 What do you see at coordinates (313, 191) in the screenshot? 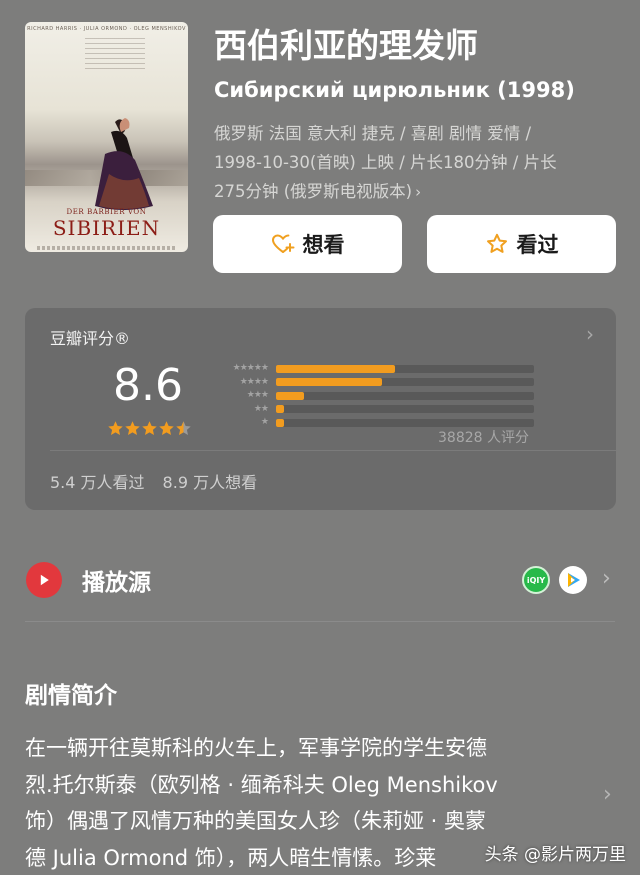
I see `meta-line-text: 275分钟 (俄罗斯电视版本)` at bounding box center [313, 191].